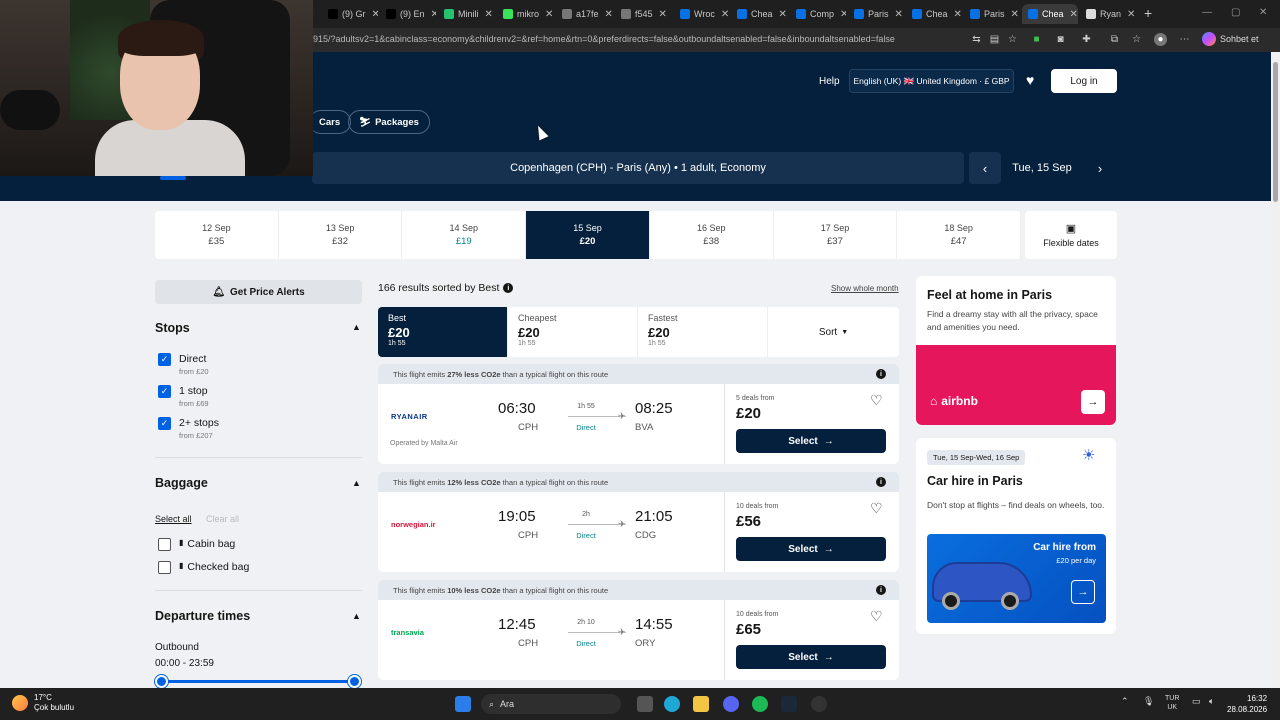  Describe the element at coordinates (836, 235) in the screenshot. I see `date-option: 17 Sep £37` at that location.